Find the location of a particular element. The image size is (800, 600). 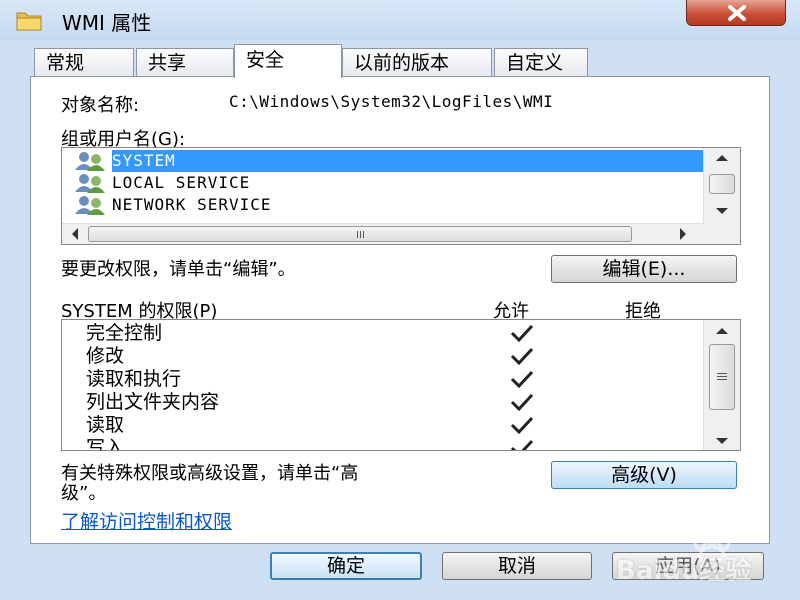

cancel-button: 取消 is located at coordinates (517, 566).